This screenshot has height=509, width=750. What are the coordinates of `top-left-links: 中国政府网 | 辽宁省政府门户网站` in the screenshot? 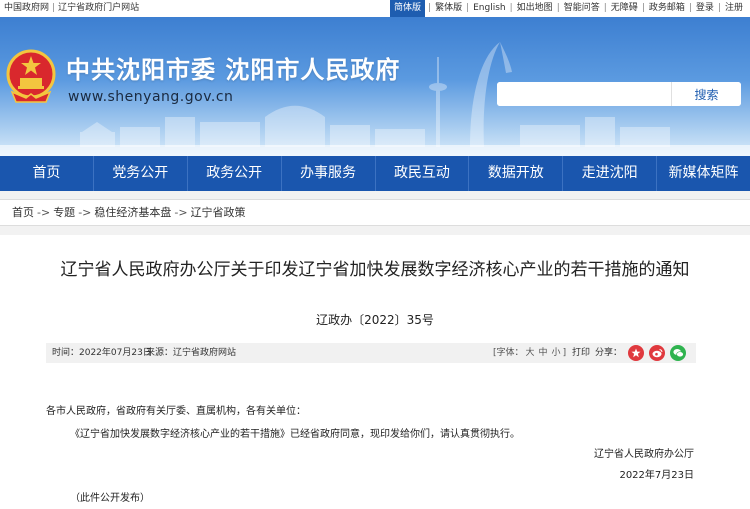 It's located at (71, 8).